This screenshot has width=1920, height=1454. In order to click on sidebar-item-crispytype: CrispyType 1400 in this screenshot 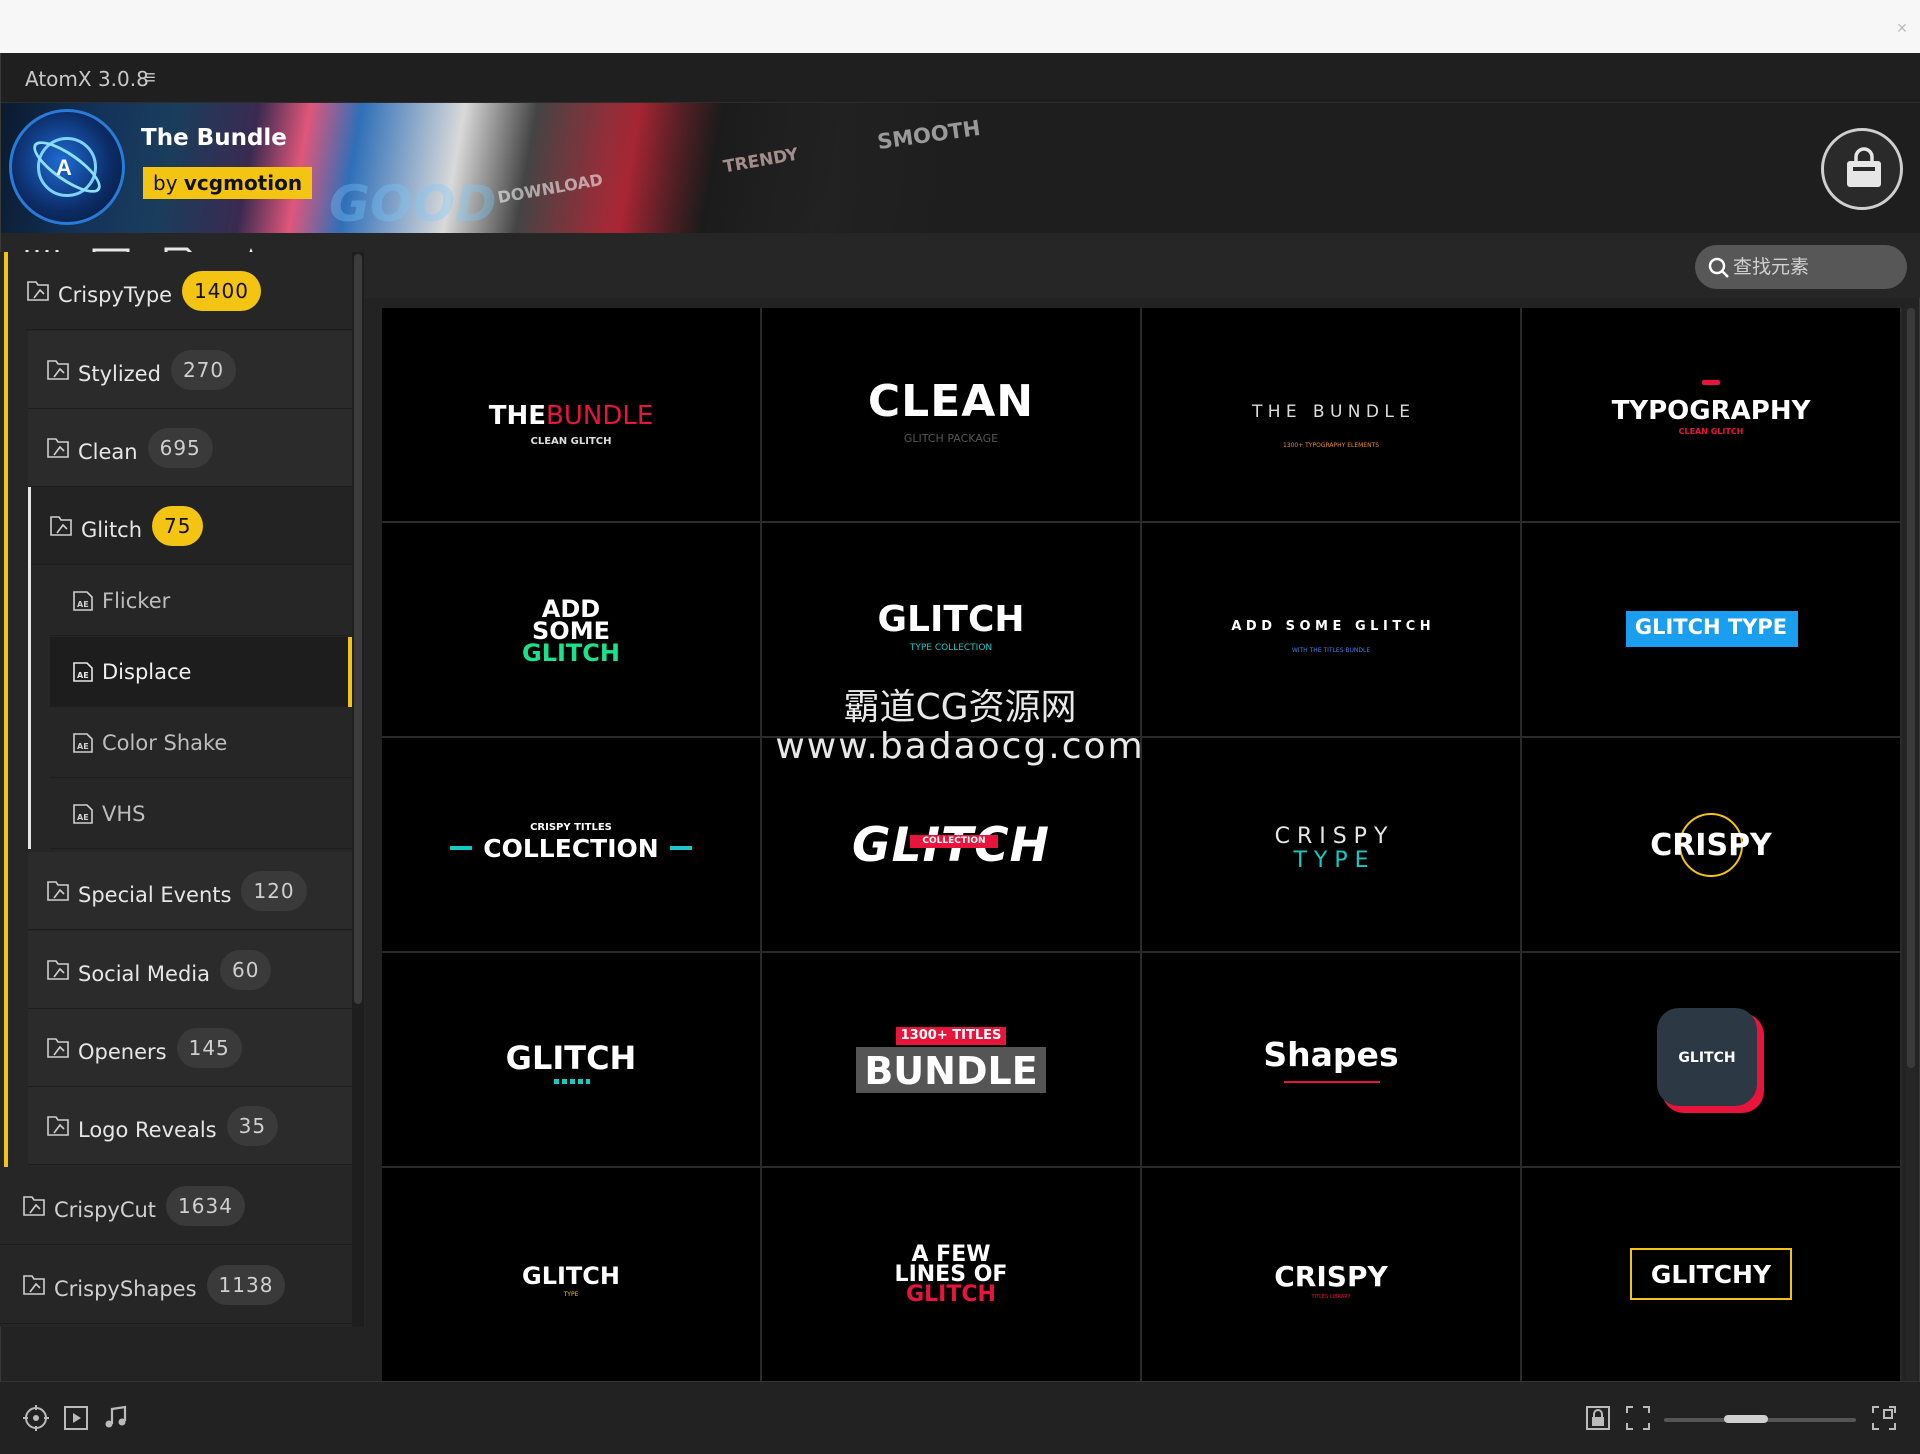, I will do `click(189, 291)`.